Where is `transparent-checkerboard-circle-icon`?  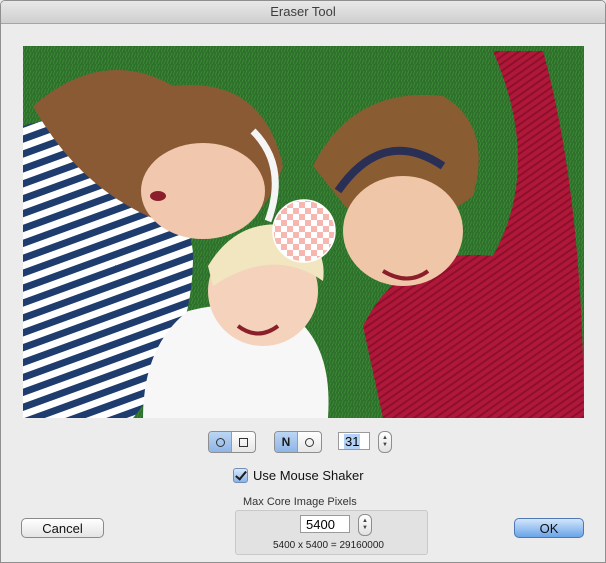 transparent-checkerboard-circle-icon is located at coordinates (304, 231).